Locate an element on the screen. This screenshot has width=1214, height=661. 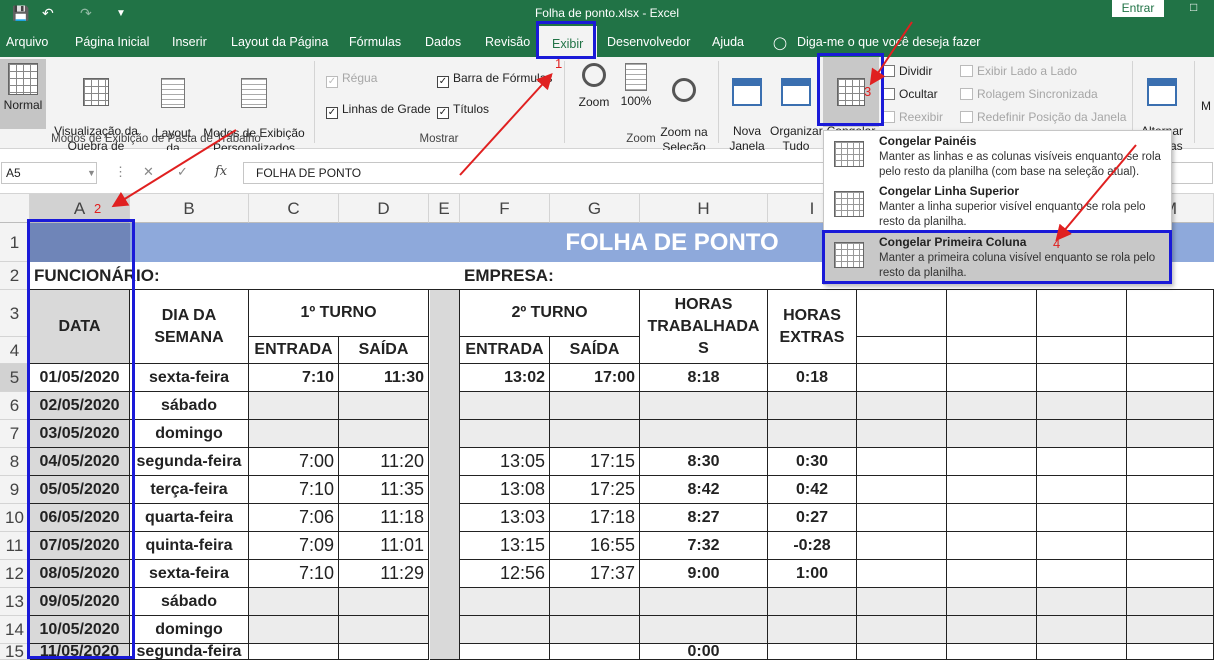
data-cell: 13:03 is located at coordinates (505, 518).